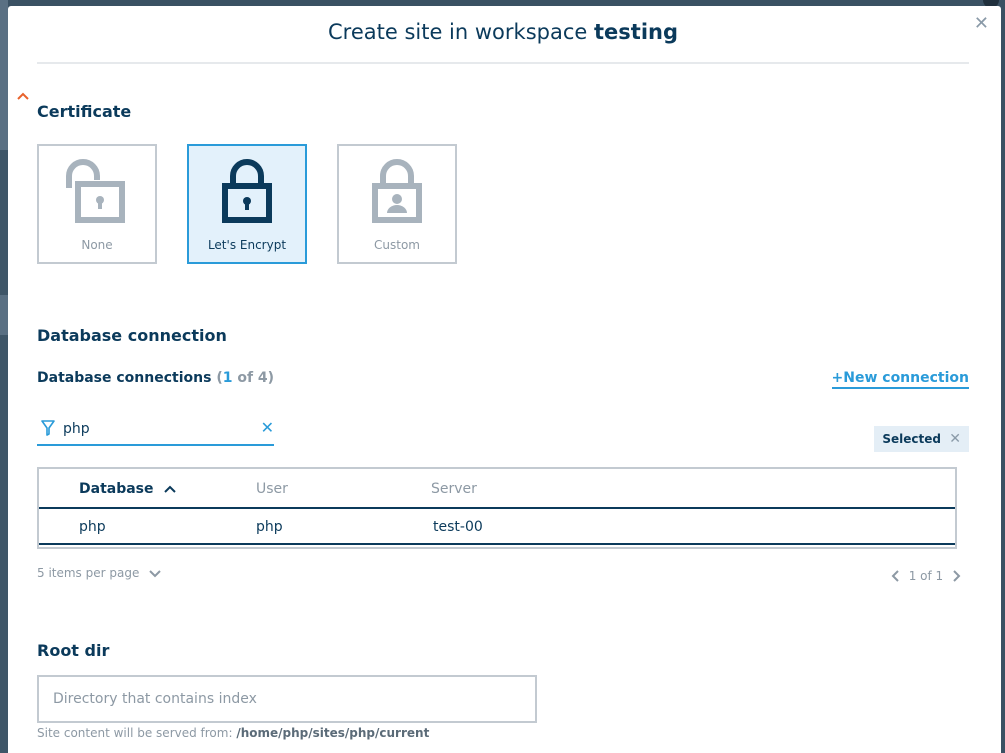  What do you see at coordinates (227, 378) in the screenshot?
I see `count-selected: 1` at bounding box center [227, 378].